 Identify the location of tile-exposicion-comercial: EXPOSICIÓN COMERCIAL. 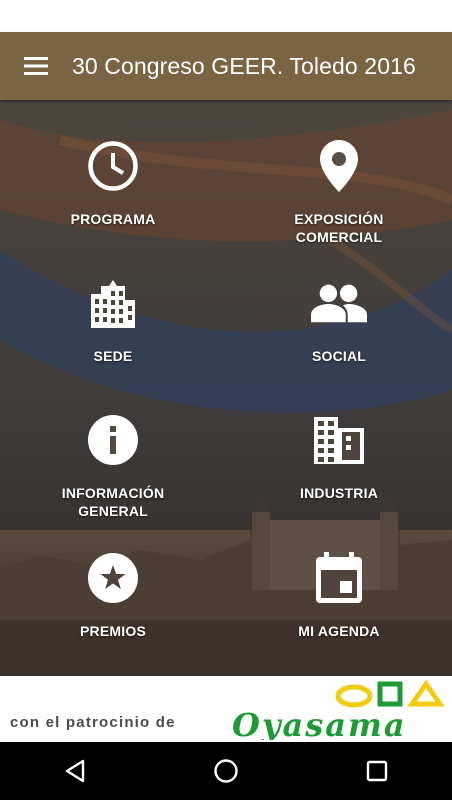
(339, 192).